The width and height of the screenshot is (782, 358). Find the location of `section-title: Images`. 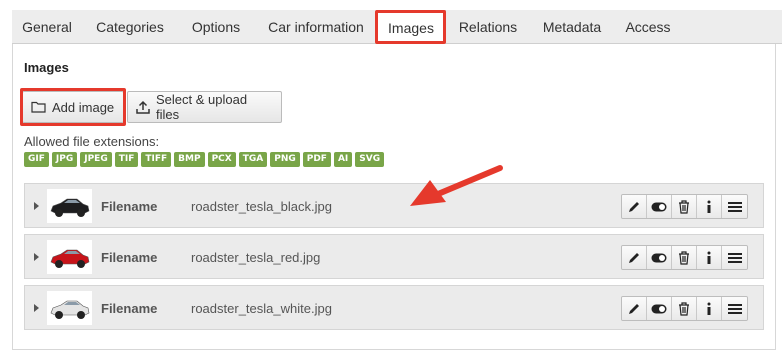

section-title: Images is located at coordinates (46, 67).